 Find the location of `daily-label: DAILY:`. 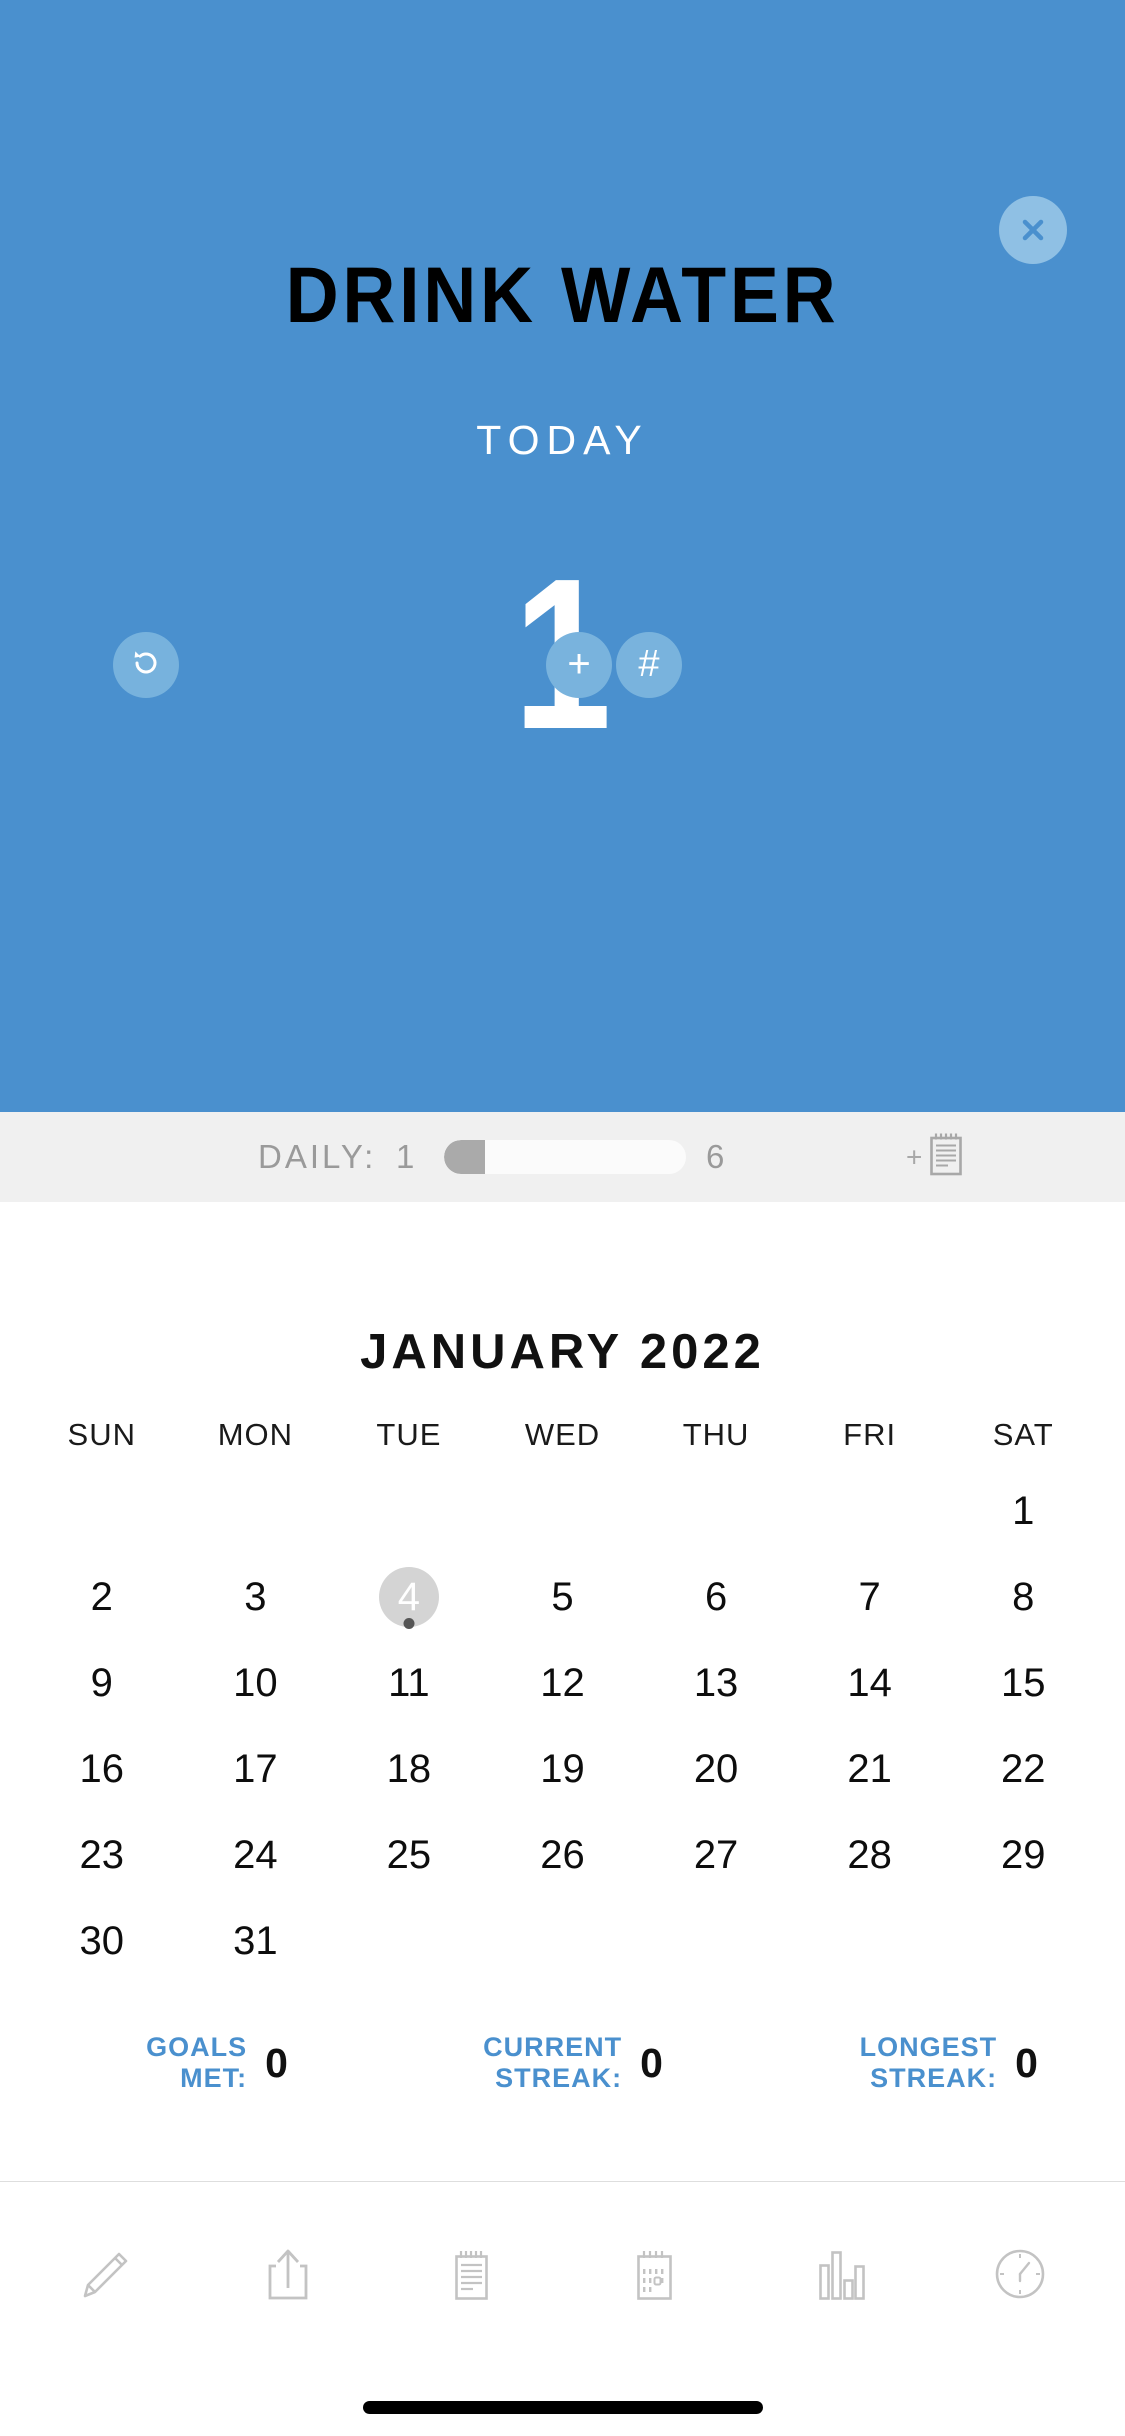

daily-label: DAILY: is located at coordinates (317, 1156).